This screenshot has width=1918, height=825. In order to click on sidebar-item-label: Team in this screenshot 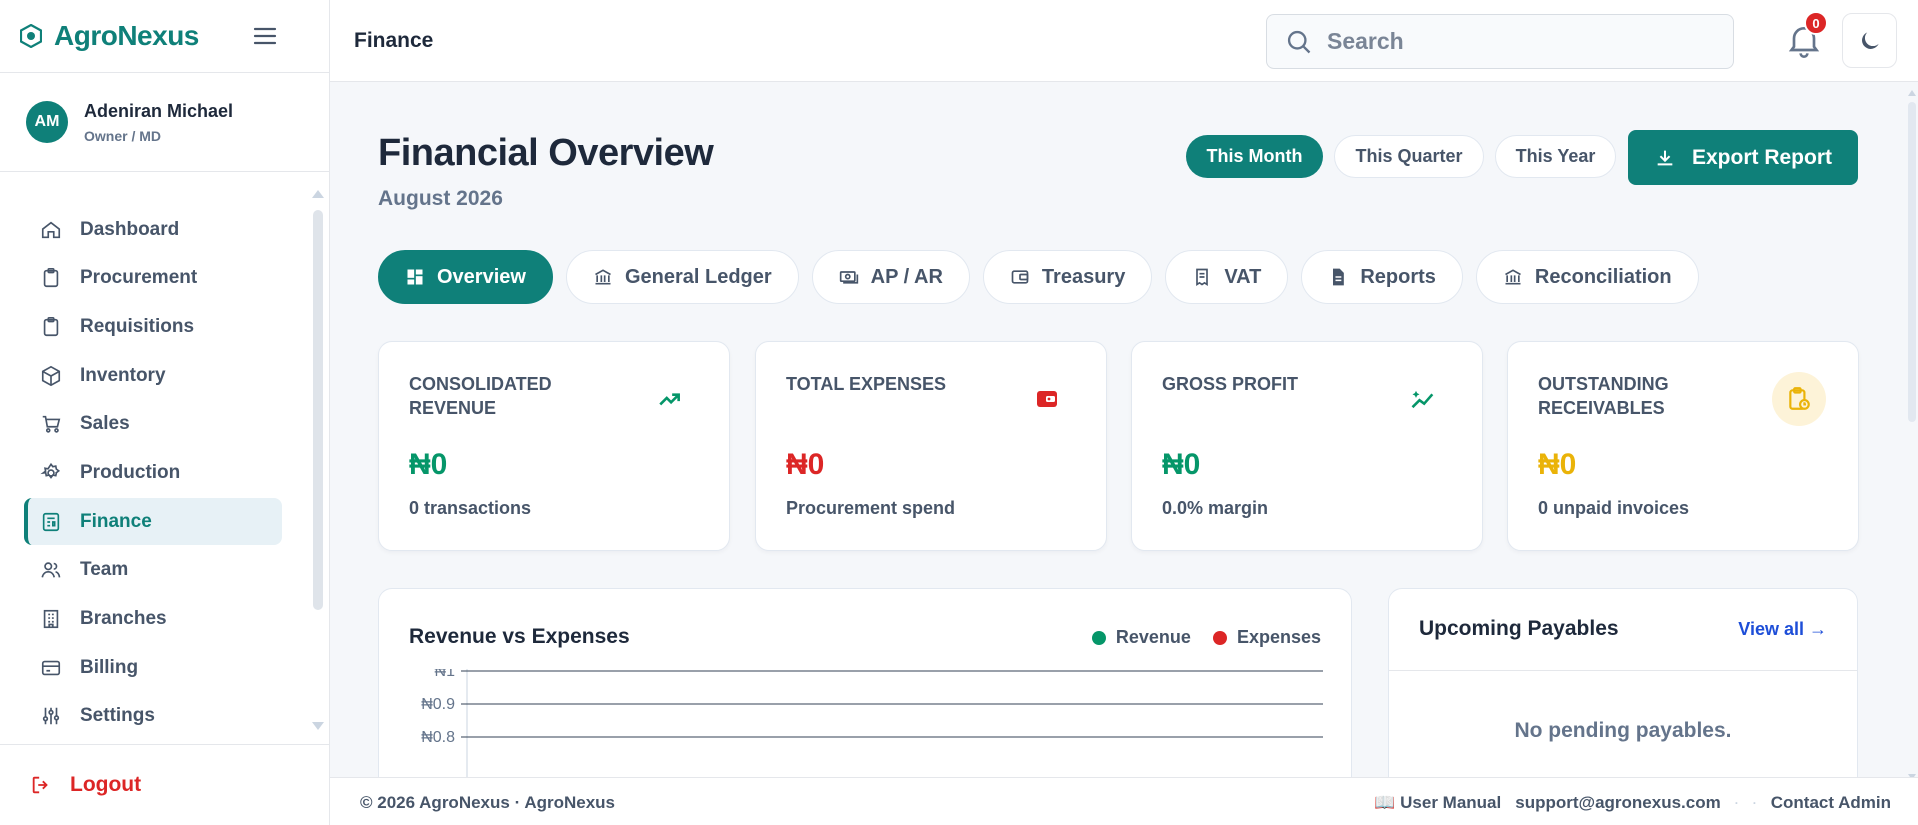, I will do `click(104, 570)`.